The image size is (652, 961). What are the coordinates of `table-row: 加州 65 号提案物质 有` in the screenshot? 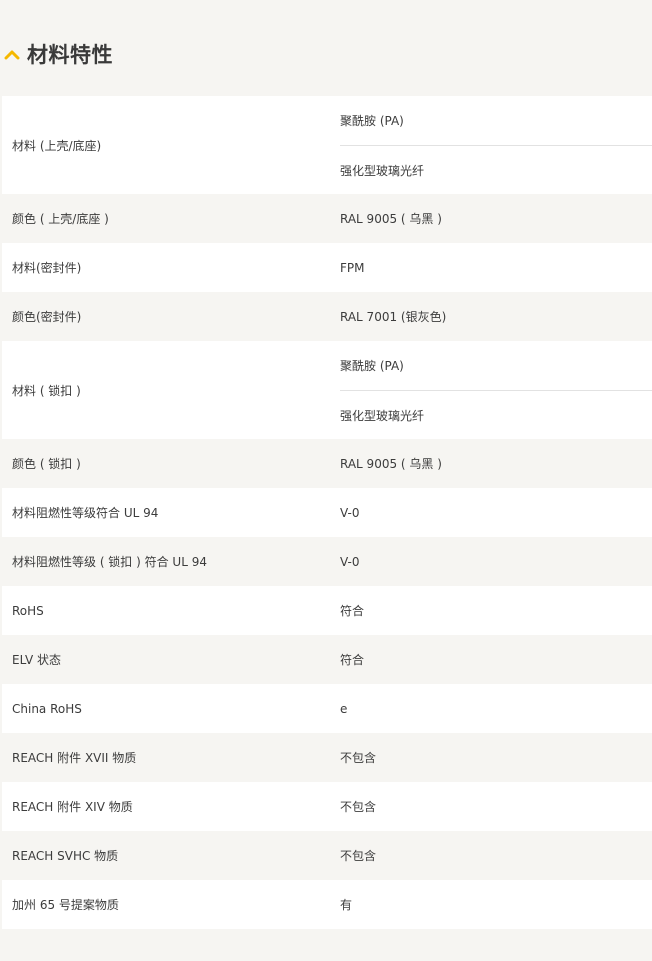 It's located at (327, 904).